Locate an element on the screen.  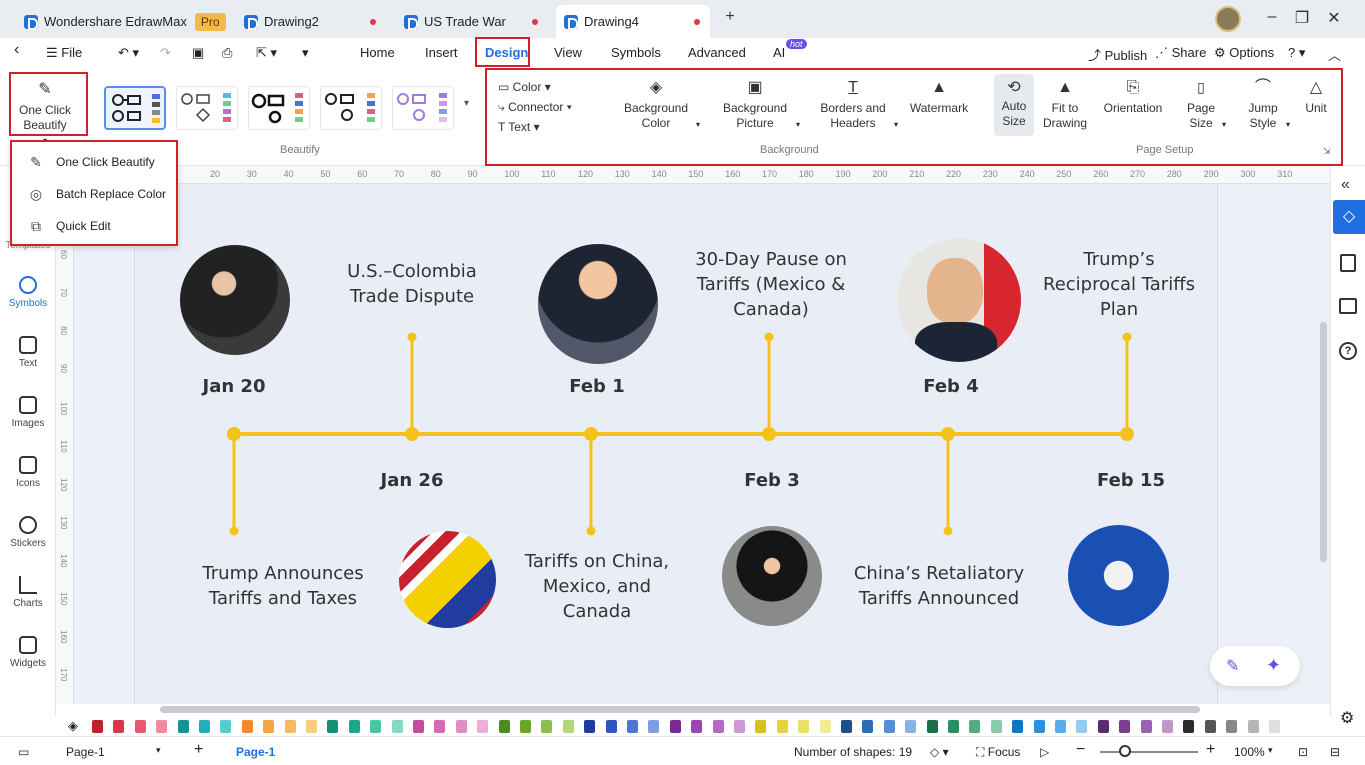
date-feb-15: Feb 15 is located at coordinates (1131, 480).